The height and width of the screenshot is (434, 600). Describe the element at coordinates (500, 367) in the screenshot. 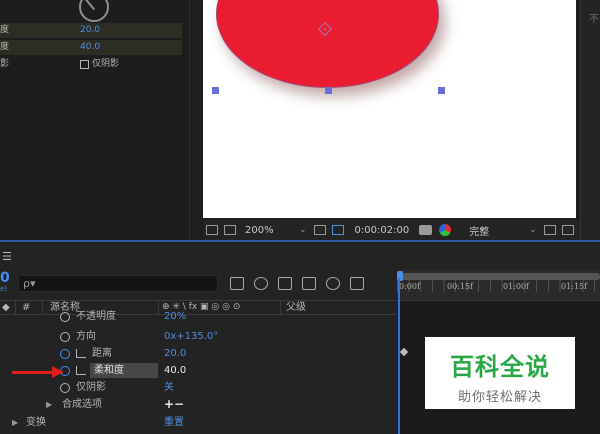

I see `watermark-title: 百科全说` at that location.